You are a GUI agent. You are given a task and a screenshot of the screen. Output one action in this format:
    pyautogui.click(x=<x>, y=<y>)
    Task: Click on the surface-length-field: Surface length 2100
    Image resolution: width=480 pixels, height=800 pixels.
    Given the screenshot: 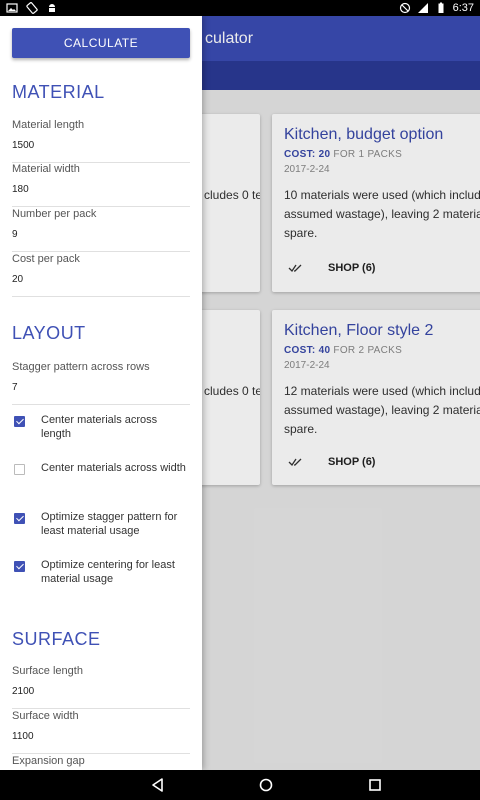 What is the action you would take?
    pyautogui.click(x=101, y=687)
    